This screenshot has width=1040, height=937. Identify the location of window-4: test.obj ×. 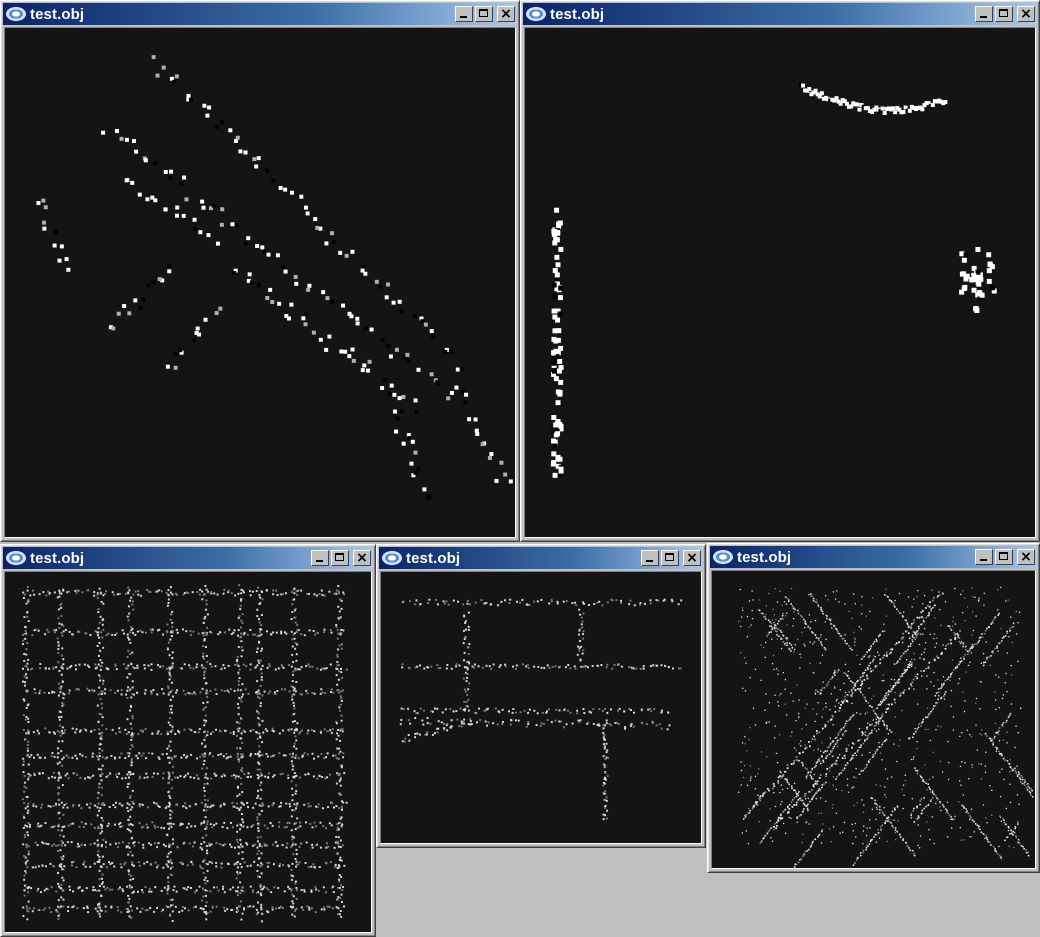
(541, 696).